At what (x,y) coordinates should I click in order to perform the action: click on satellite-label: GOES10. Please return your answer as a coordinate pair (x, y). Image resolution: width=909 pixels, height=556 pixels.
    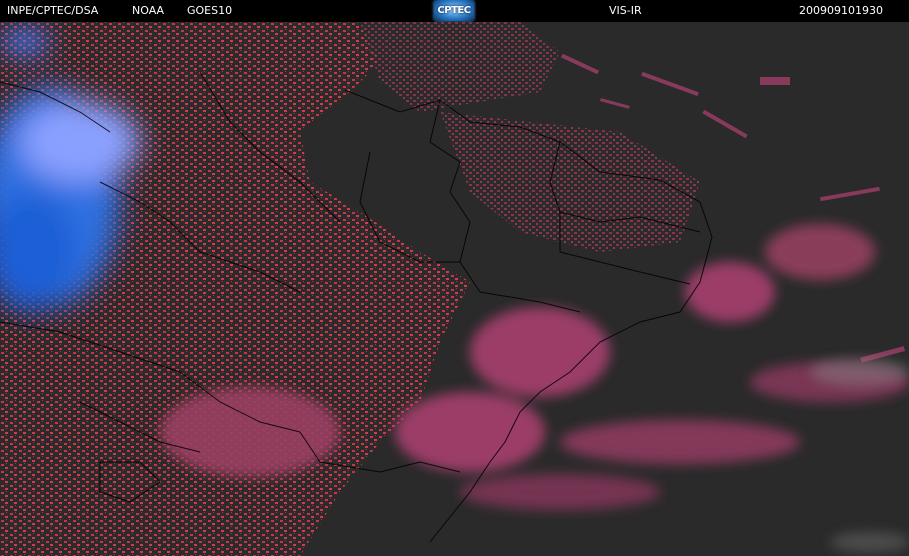
    Looking at the image, I should click on (210, 10).